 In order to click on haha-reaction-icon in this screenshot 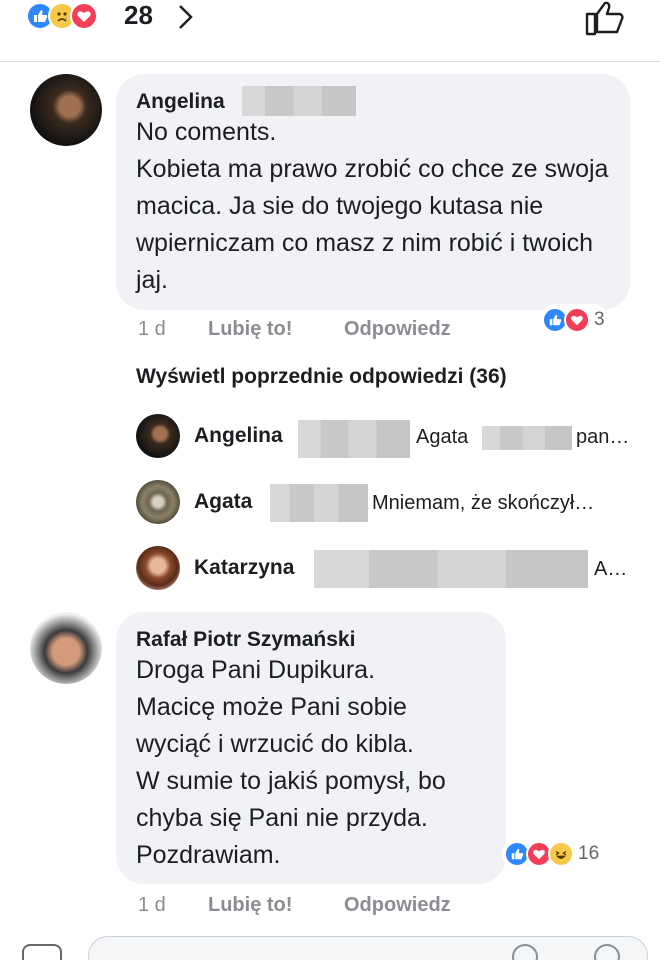, I will do `click(561, 854)`.